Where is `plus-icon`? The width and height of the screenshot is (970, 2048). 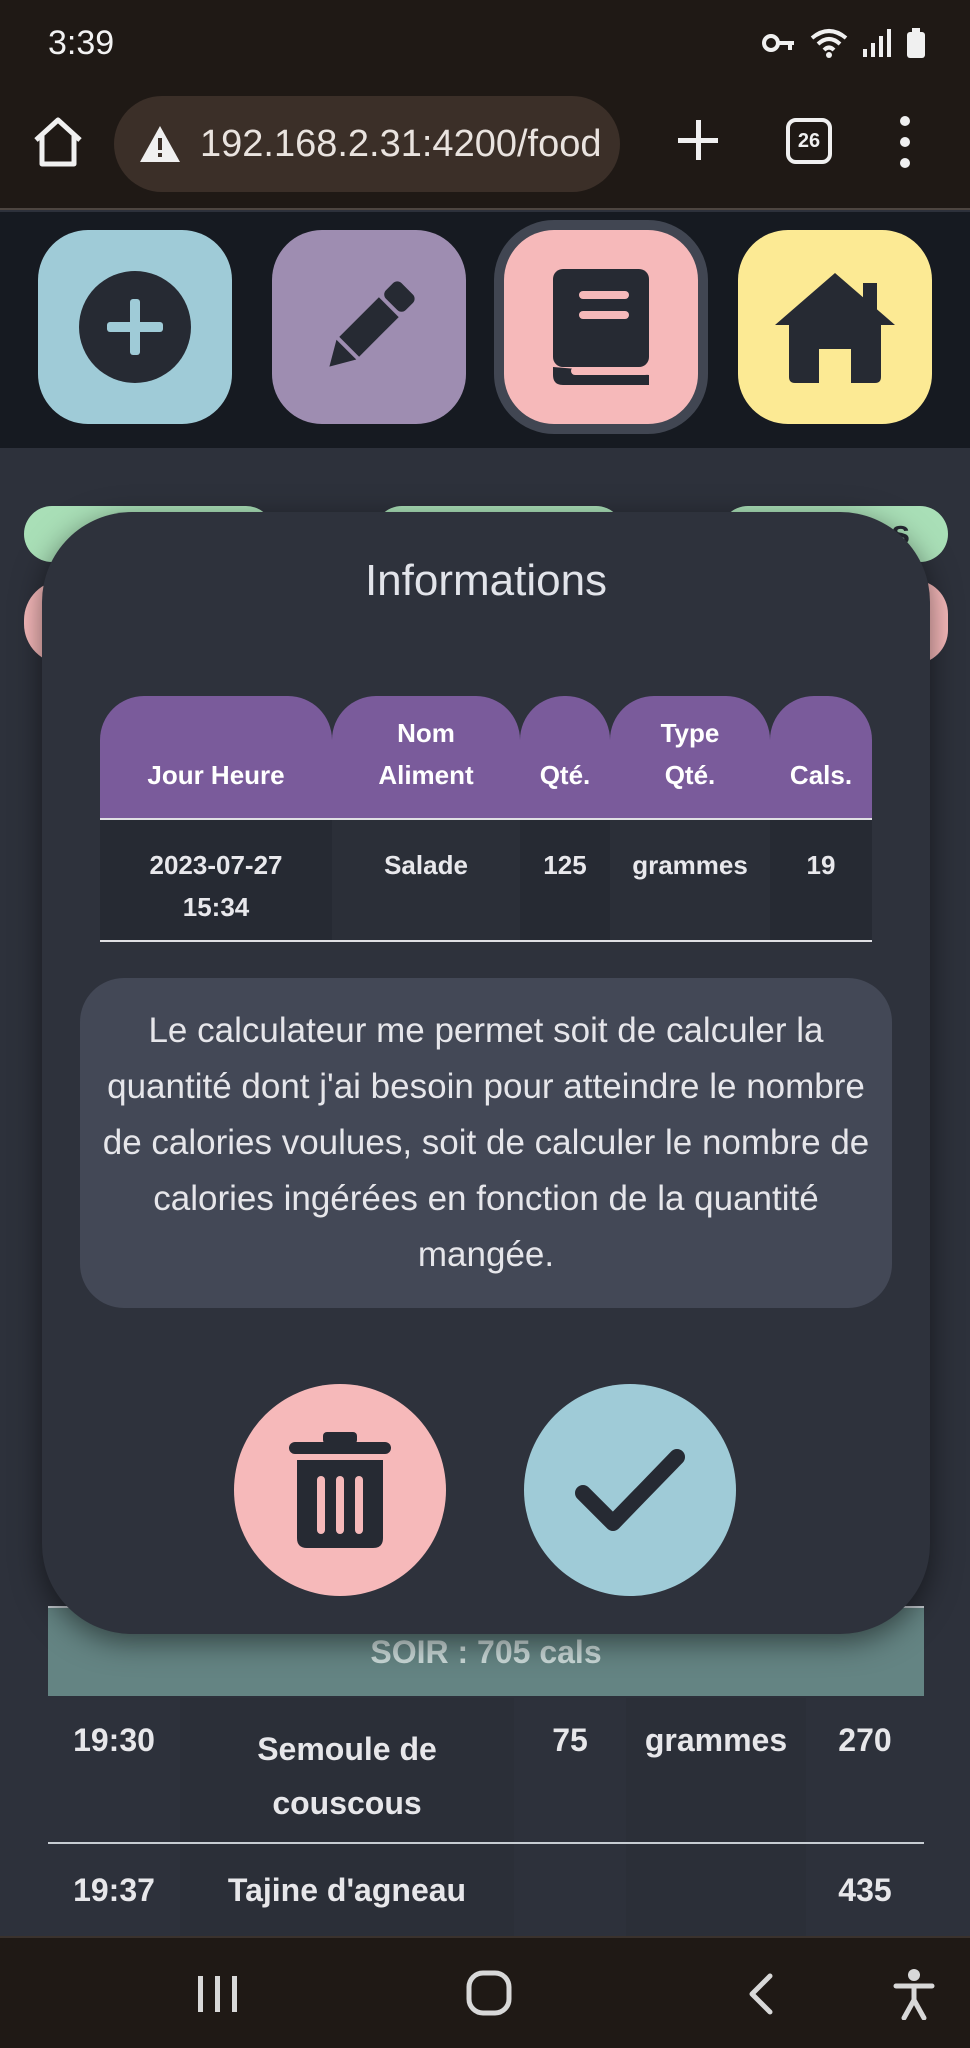 plus-icon is located at coordinates (698, 140).